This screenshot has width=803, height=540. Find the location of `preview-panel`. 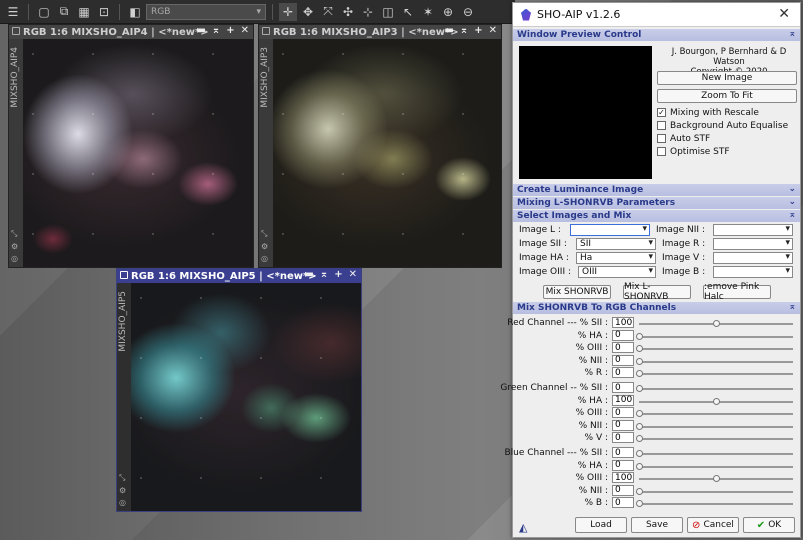

preview-panel is located at coordinates (585, 112).